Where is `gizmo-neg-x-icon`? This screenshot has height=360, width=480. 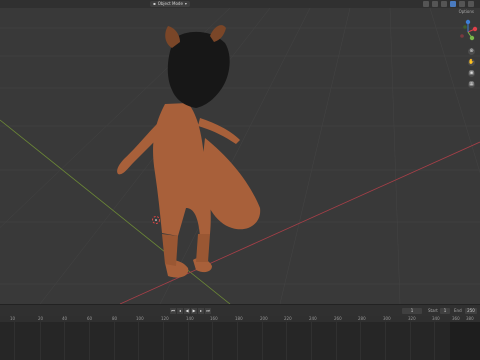 gizmo-neg-x-icon is located at coordinates (462, 36).